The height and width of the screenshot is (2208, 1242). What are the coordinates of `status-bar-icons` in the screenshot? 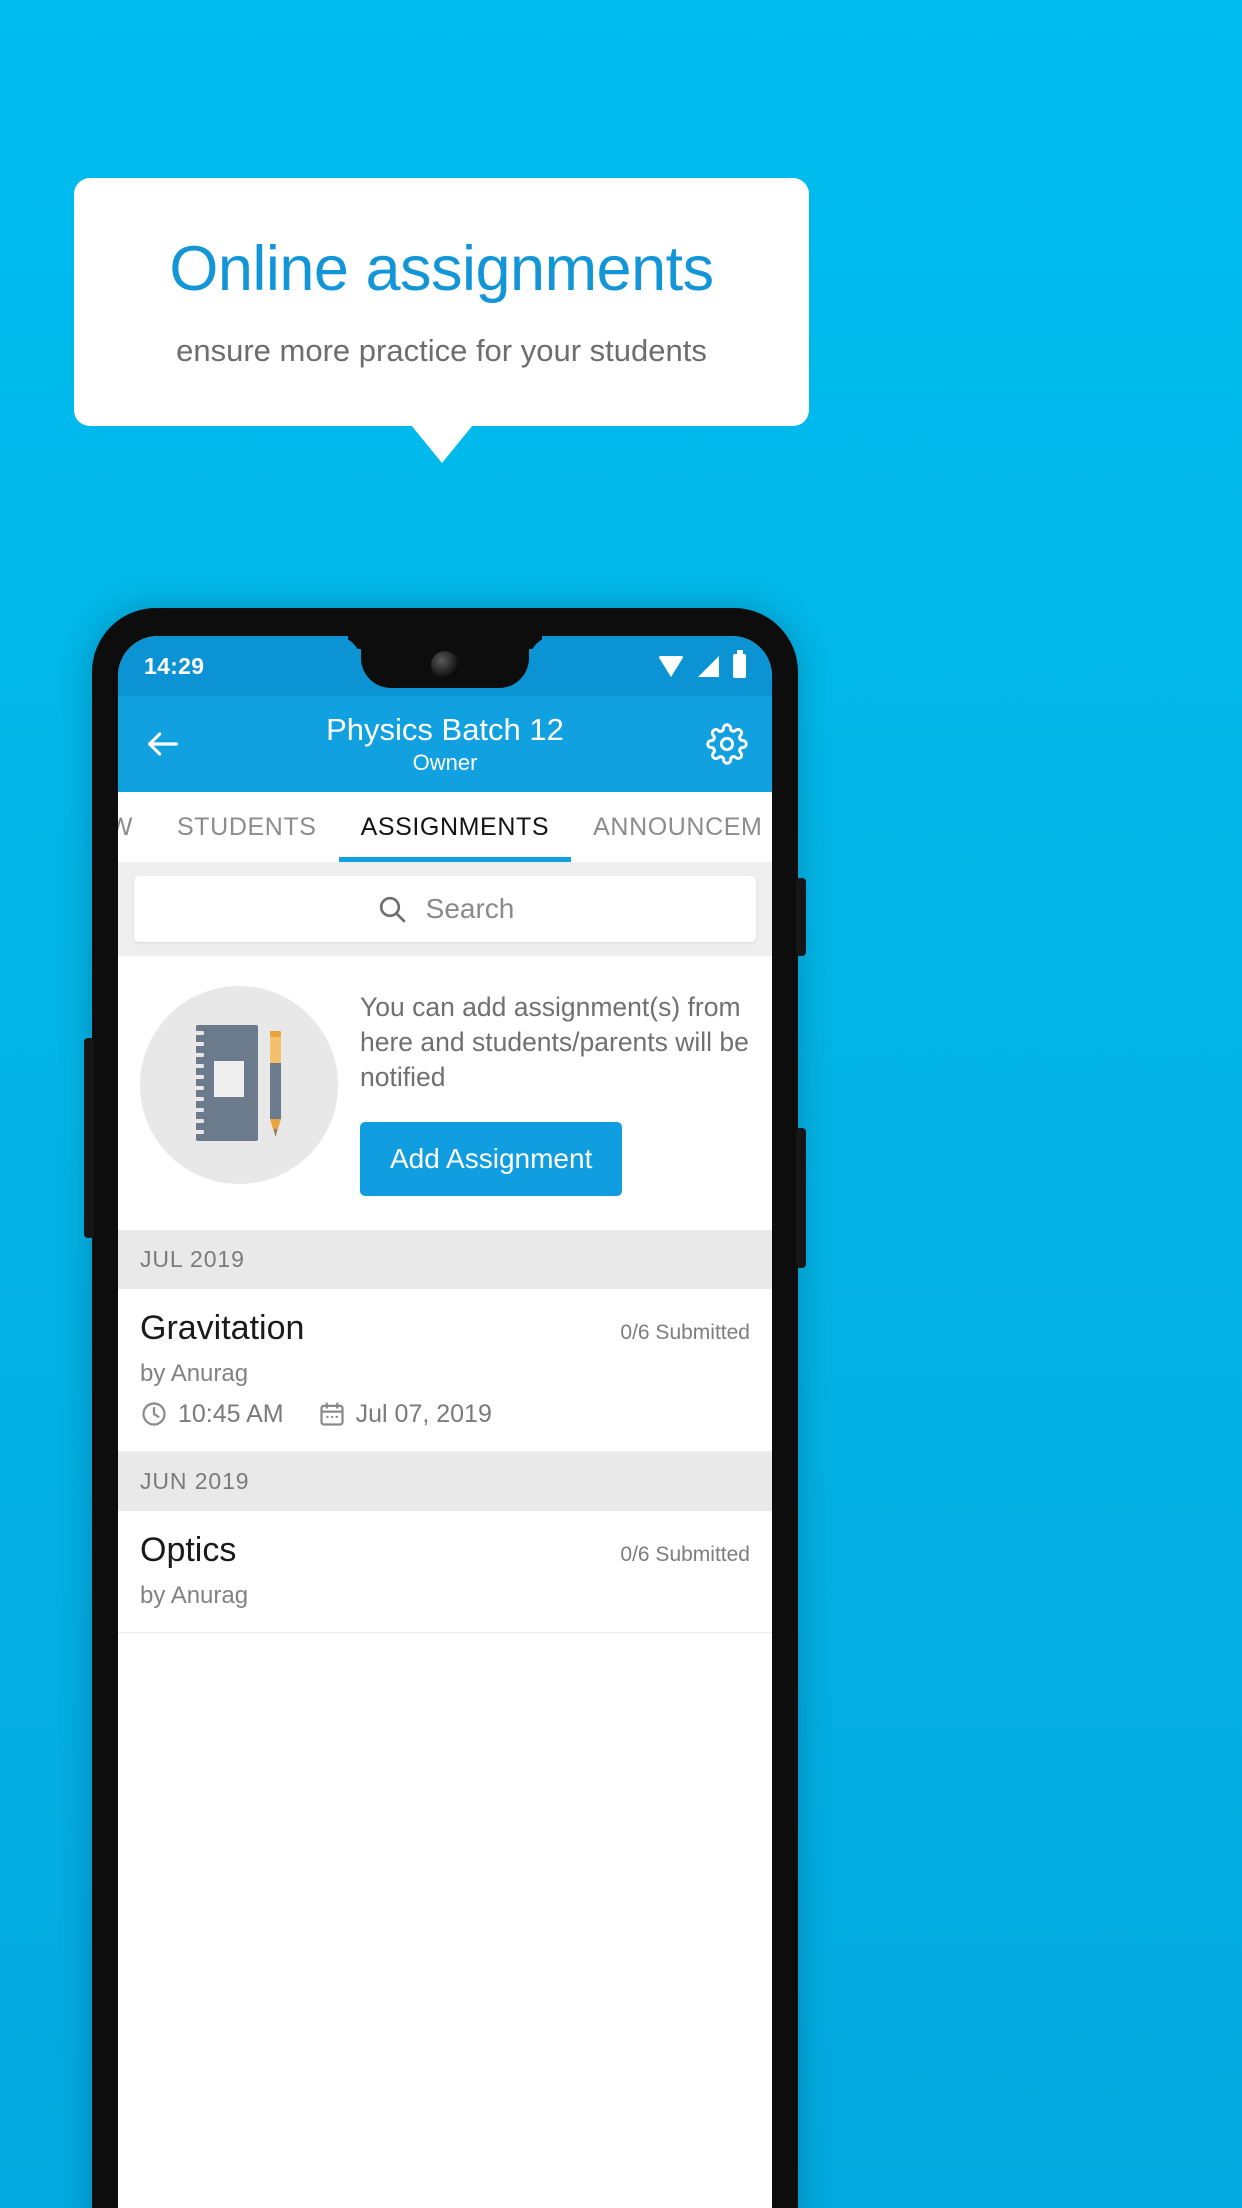 It's located at (702, 664).